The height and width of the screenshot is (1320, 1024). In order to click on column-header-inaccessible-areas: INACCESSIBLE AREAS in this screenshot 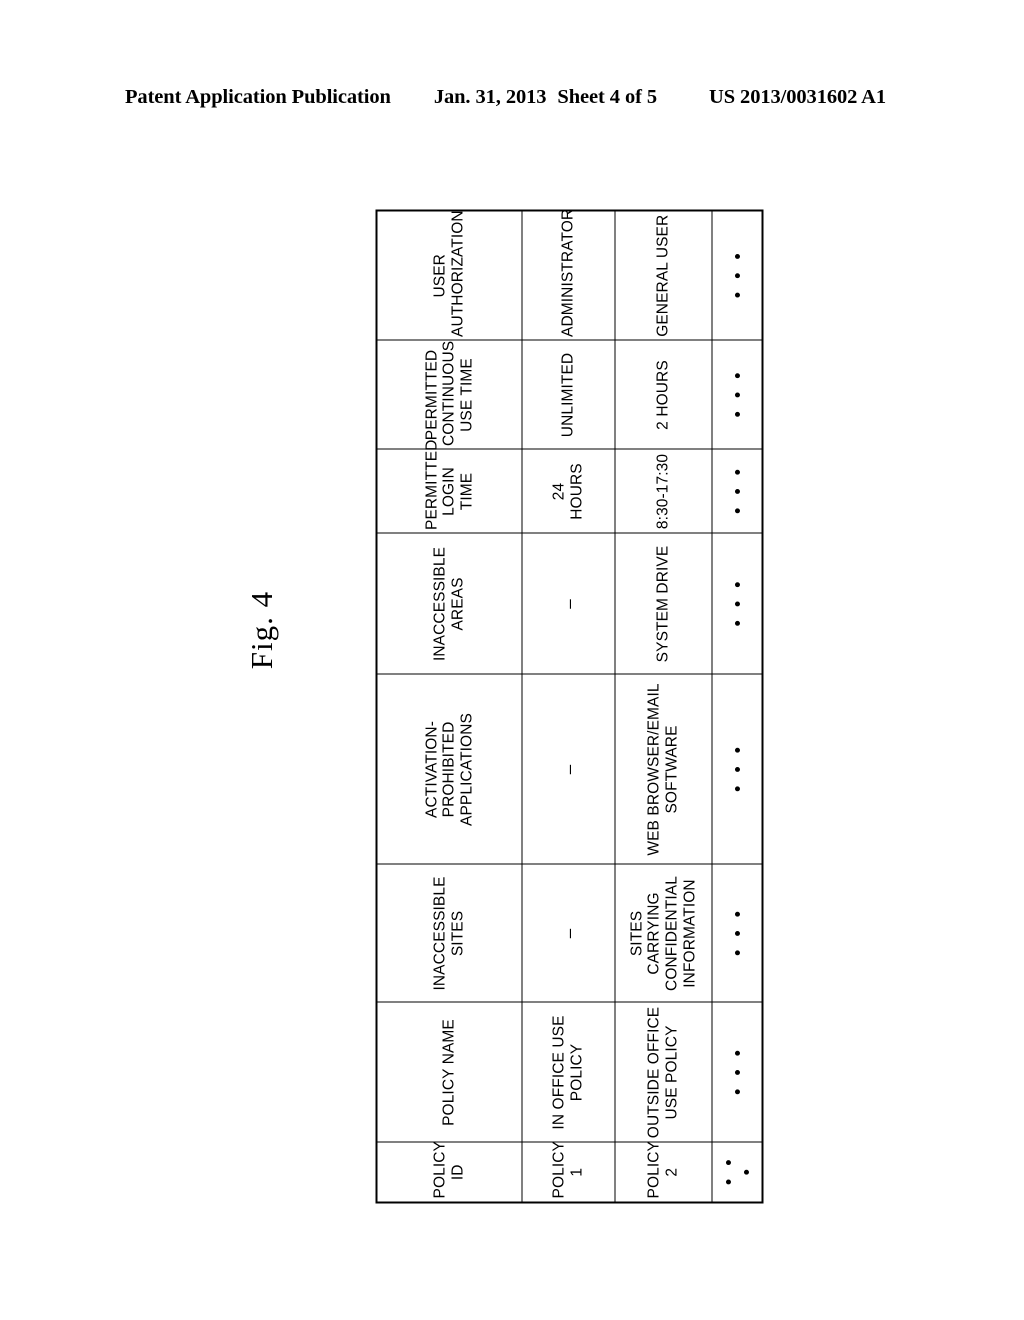, I will do `click(449, 603)`.